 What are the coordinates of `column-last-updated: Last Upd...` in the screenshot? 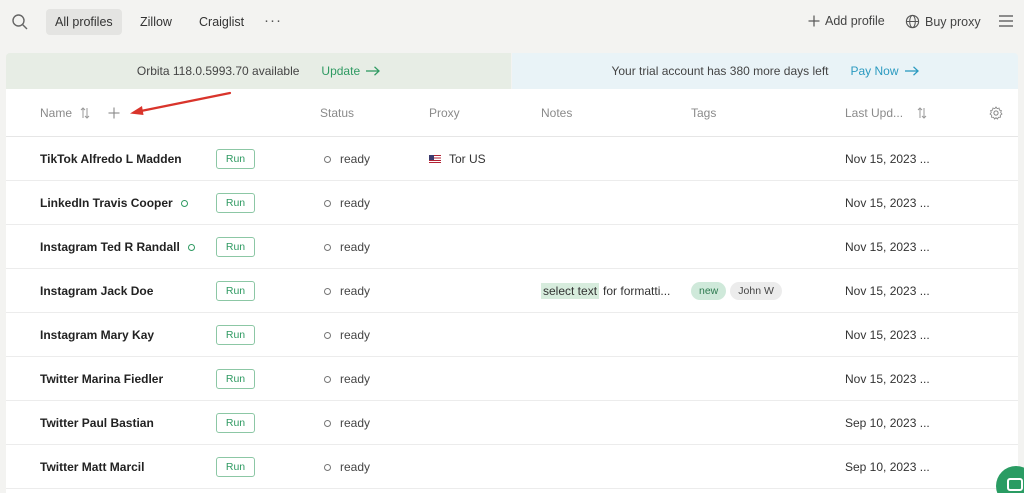 It's located at (886, 113).